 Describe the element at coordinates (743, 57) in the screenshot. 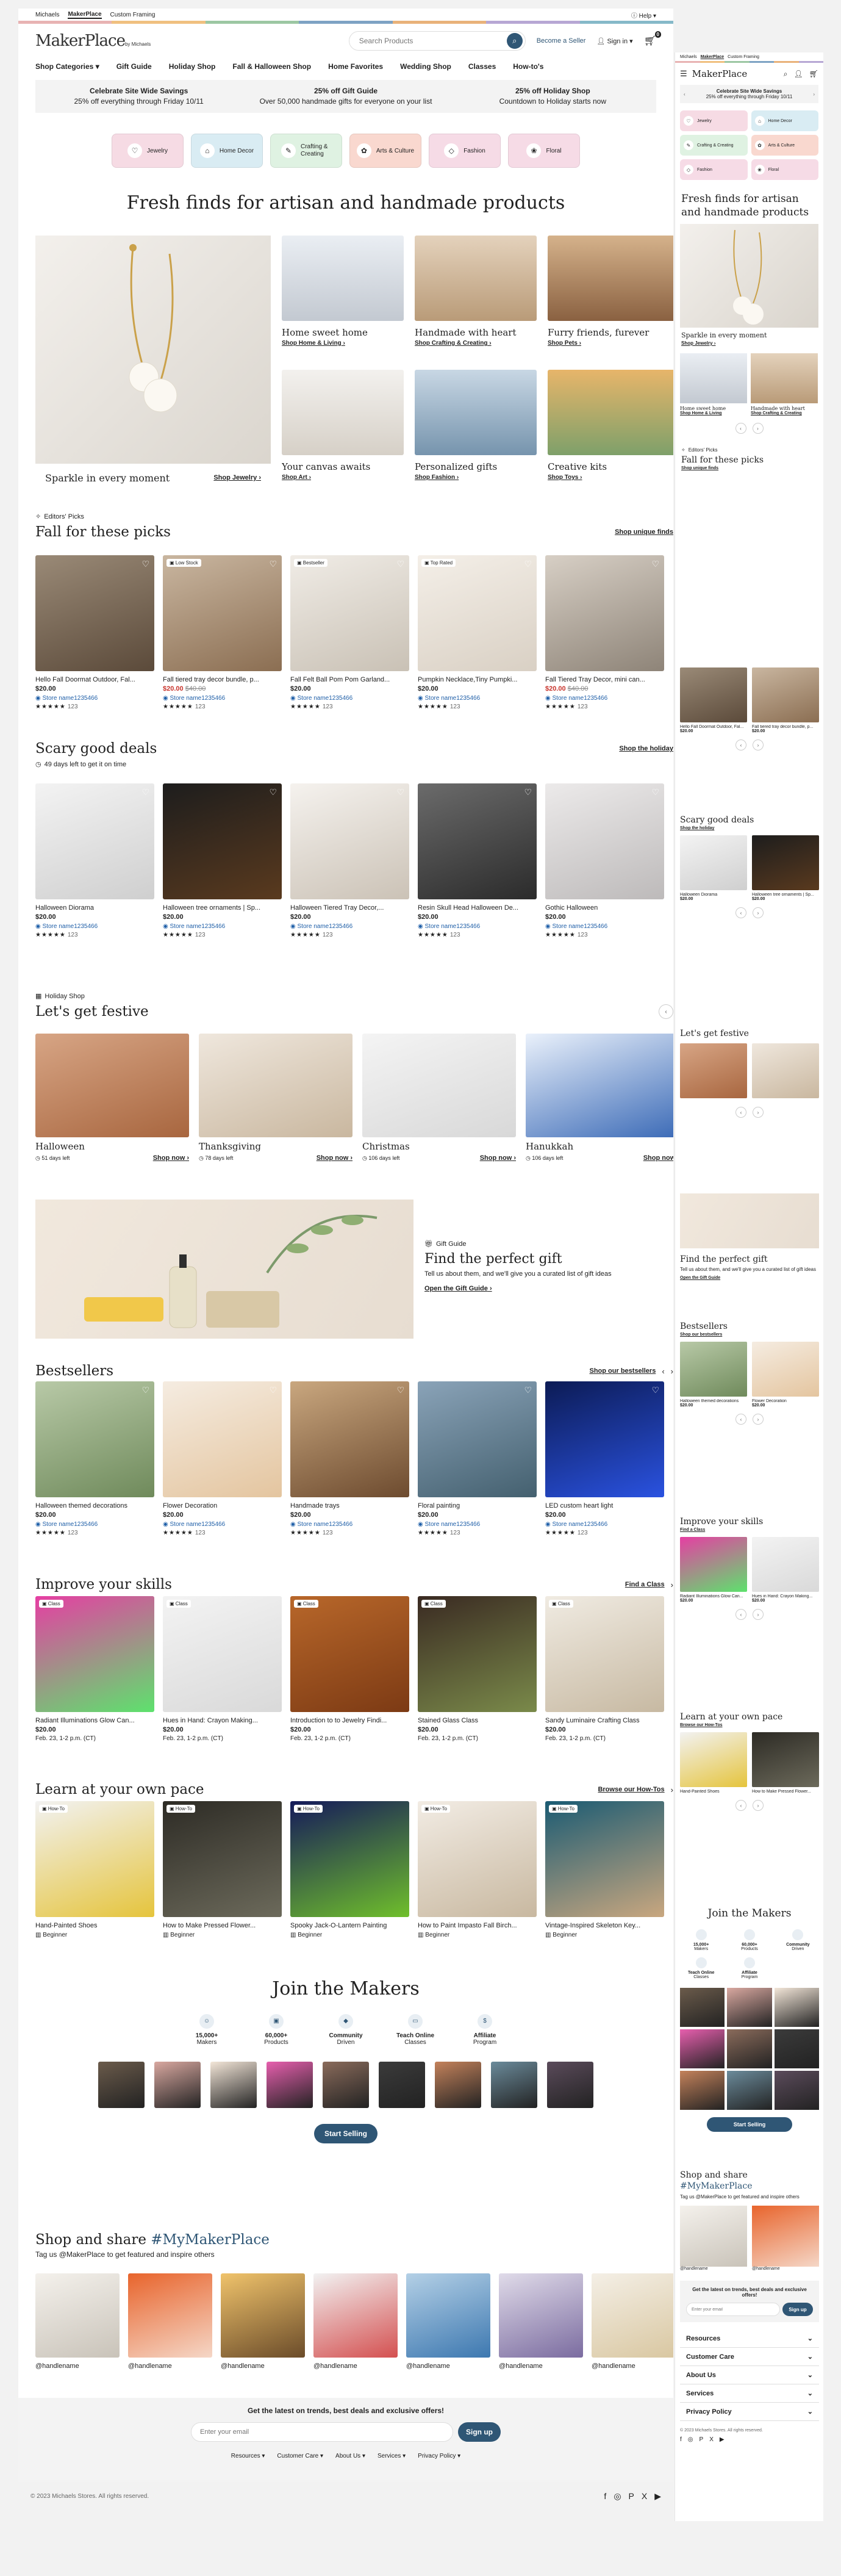

I see `util-tab-custom-framing: Custom Framing` at that location.